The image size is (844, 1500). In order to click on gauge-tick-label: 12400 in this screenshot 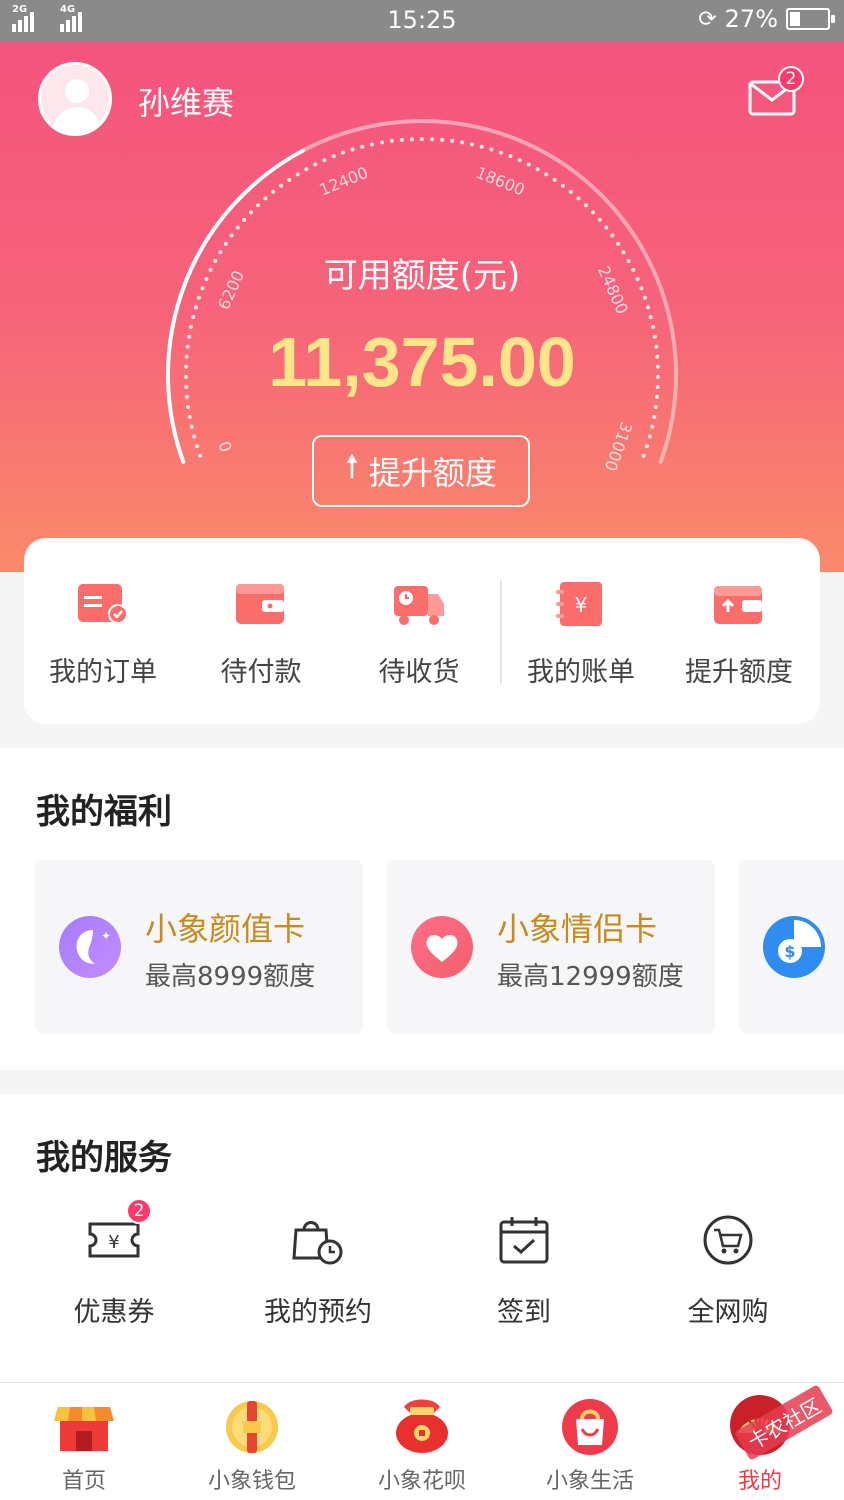, I will do `click(344, 181)`.